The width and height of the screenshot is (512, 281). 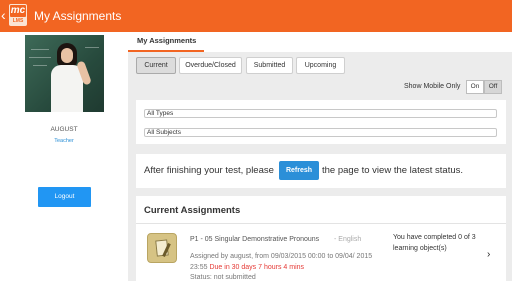 What do you see at coordinates (432, 86) in the screenshot?
I see `mobile-only-label: Show Mobile Only` at bounding box center [432, 86].